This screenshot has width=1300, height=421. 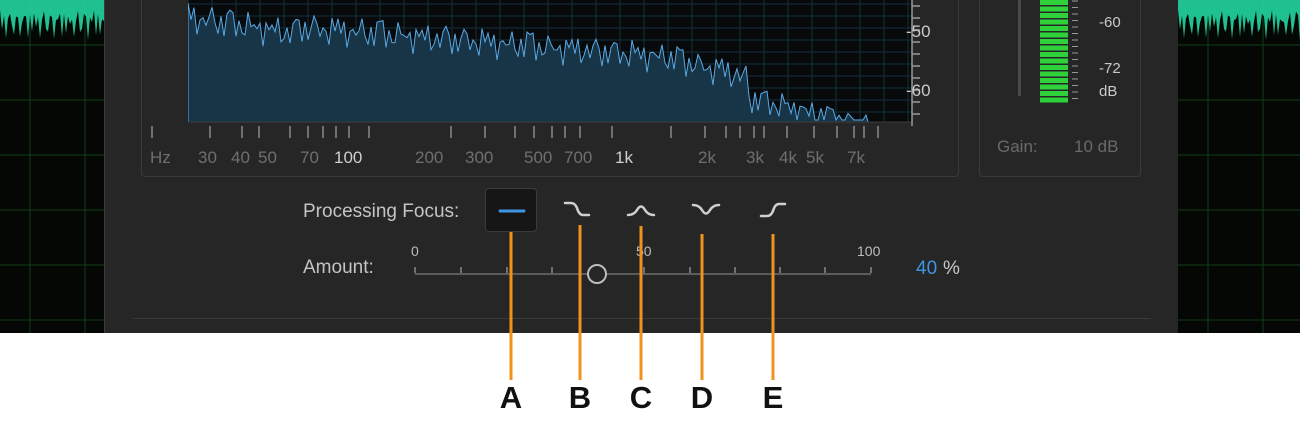 I want to click on callout-label-e: E, so click(x=773, y=397).